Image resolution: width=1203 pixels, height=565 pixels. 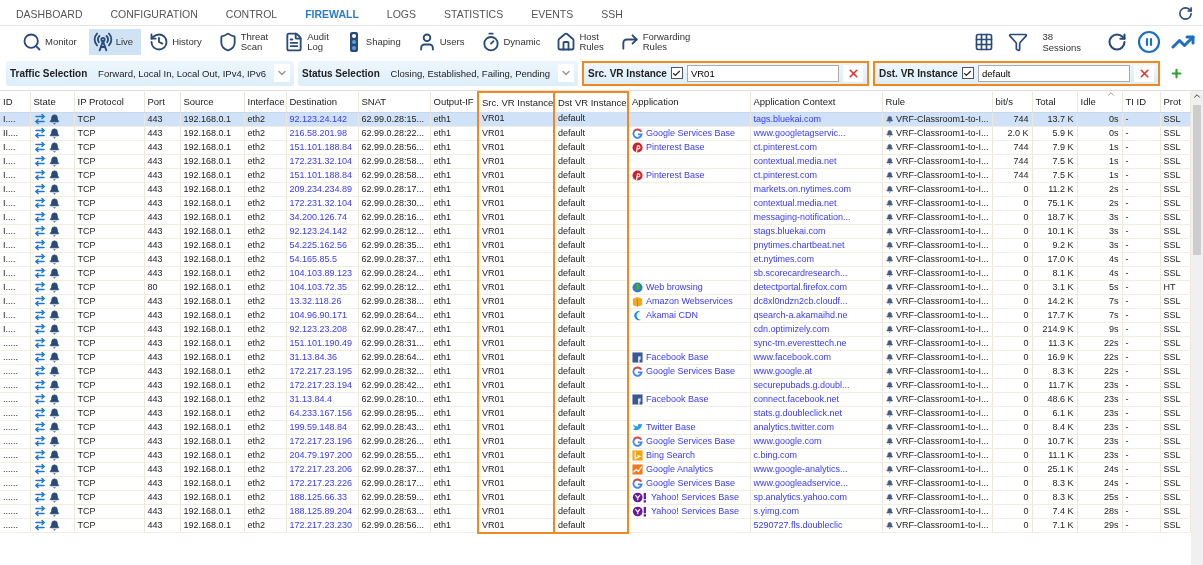 What do you see at coordinates (595, 189) in the screenshot?
I see `table-row: I.... TCP 443 192.168.0.1 eth2 209.234.234.89 62.99.0.28:17... eth1 VR01 default markets.on.nytimes.com VRF-Classroom1-to-I... 0 11.2 K 2s - SSL` at bounding box center [595, 189].